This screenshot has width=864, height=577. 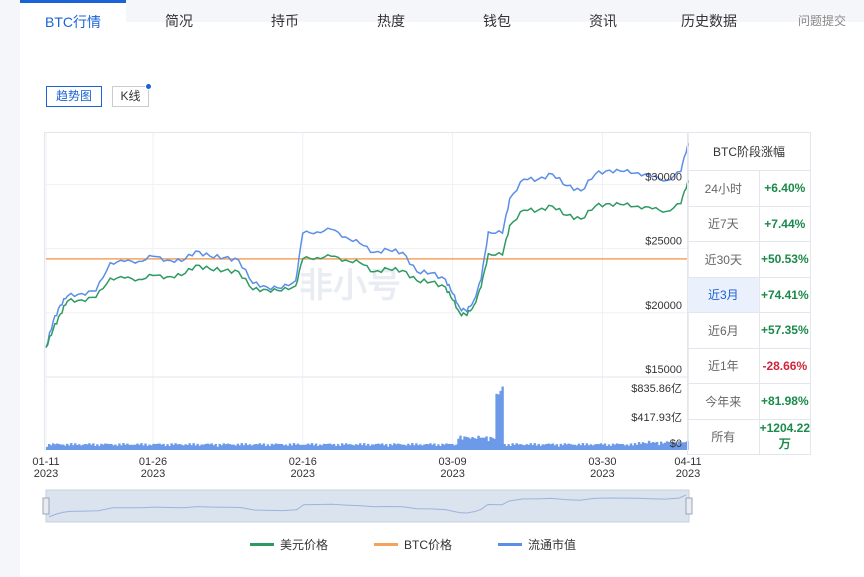 What do you see at coordinates (785, 259) in the screenshot?
I see `stats-value: +50.53%` at bounding box center [785, 259].